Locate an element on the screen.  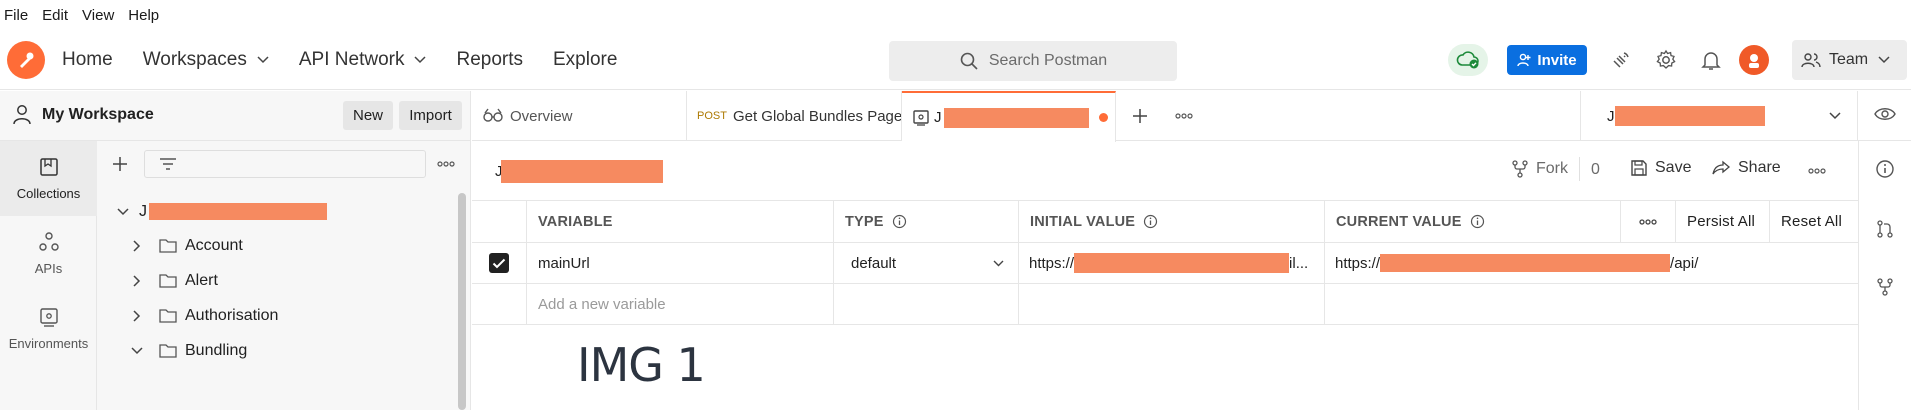
save-button: Save is located at coordinates (1660, 168).